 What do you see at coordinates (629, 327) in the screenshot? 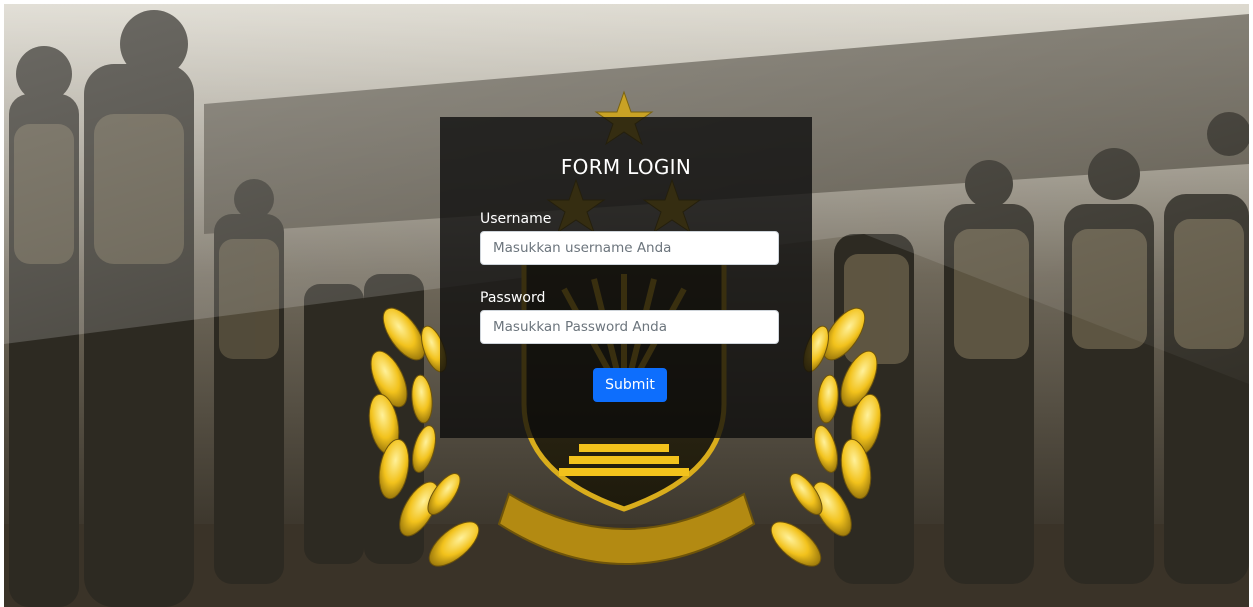
I see `password-input` at bounding box center [629, 327].